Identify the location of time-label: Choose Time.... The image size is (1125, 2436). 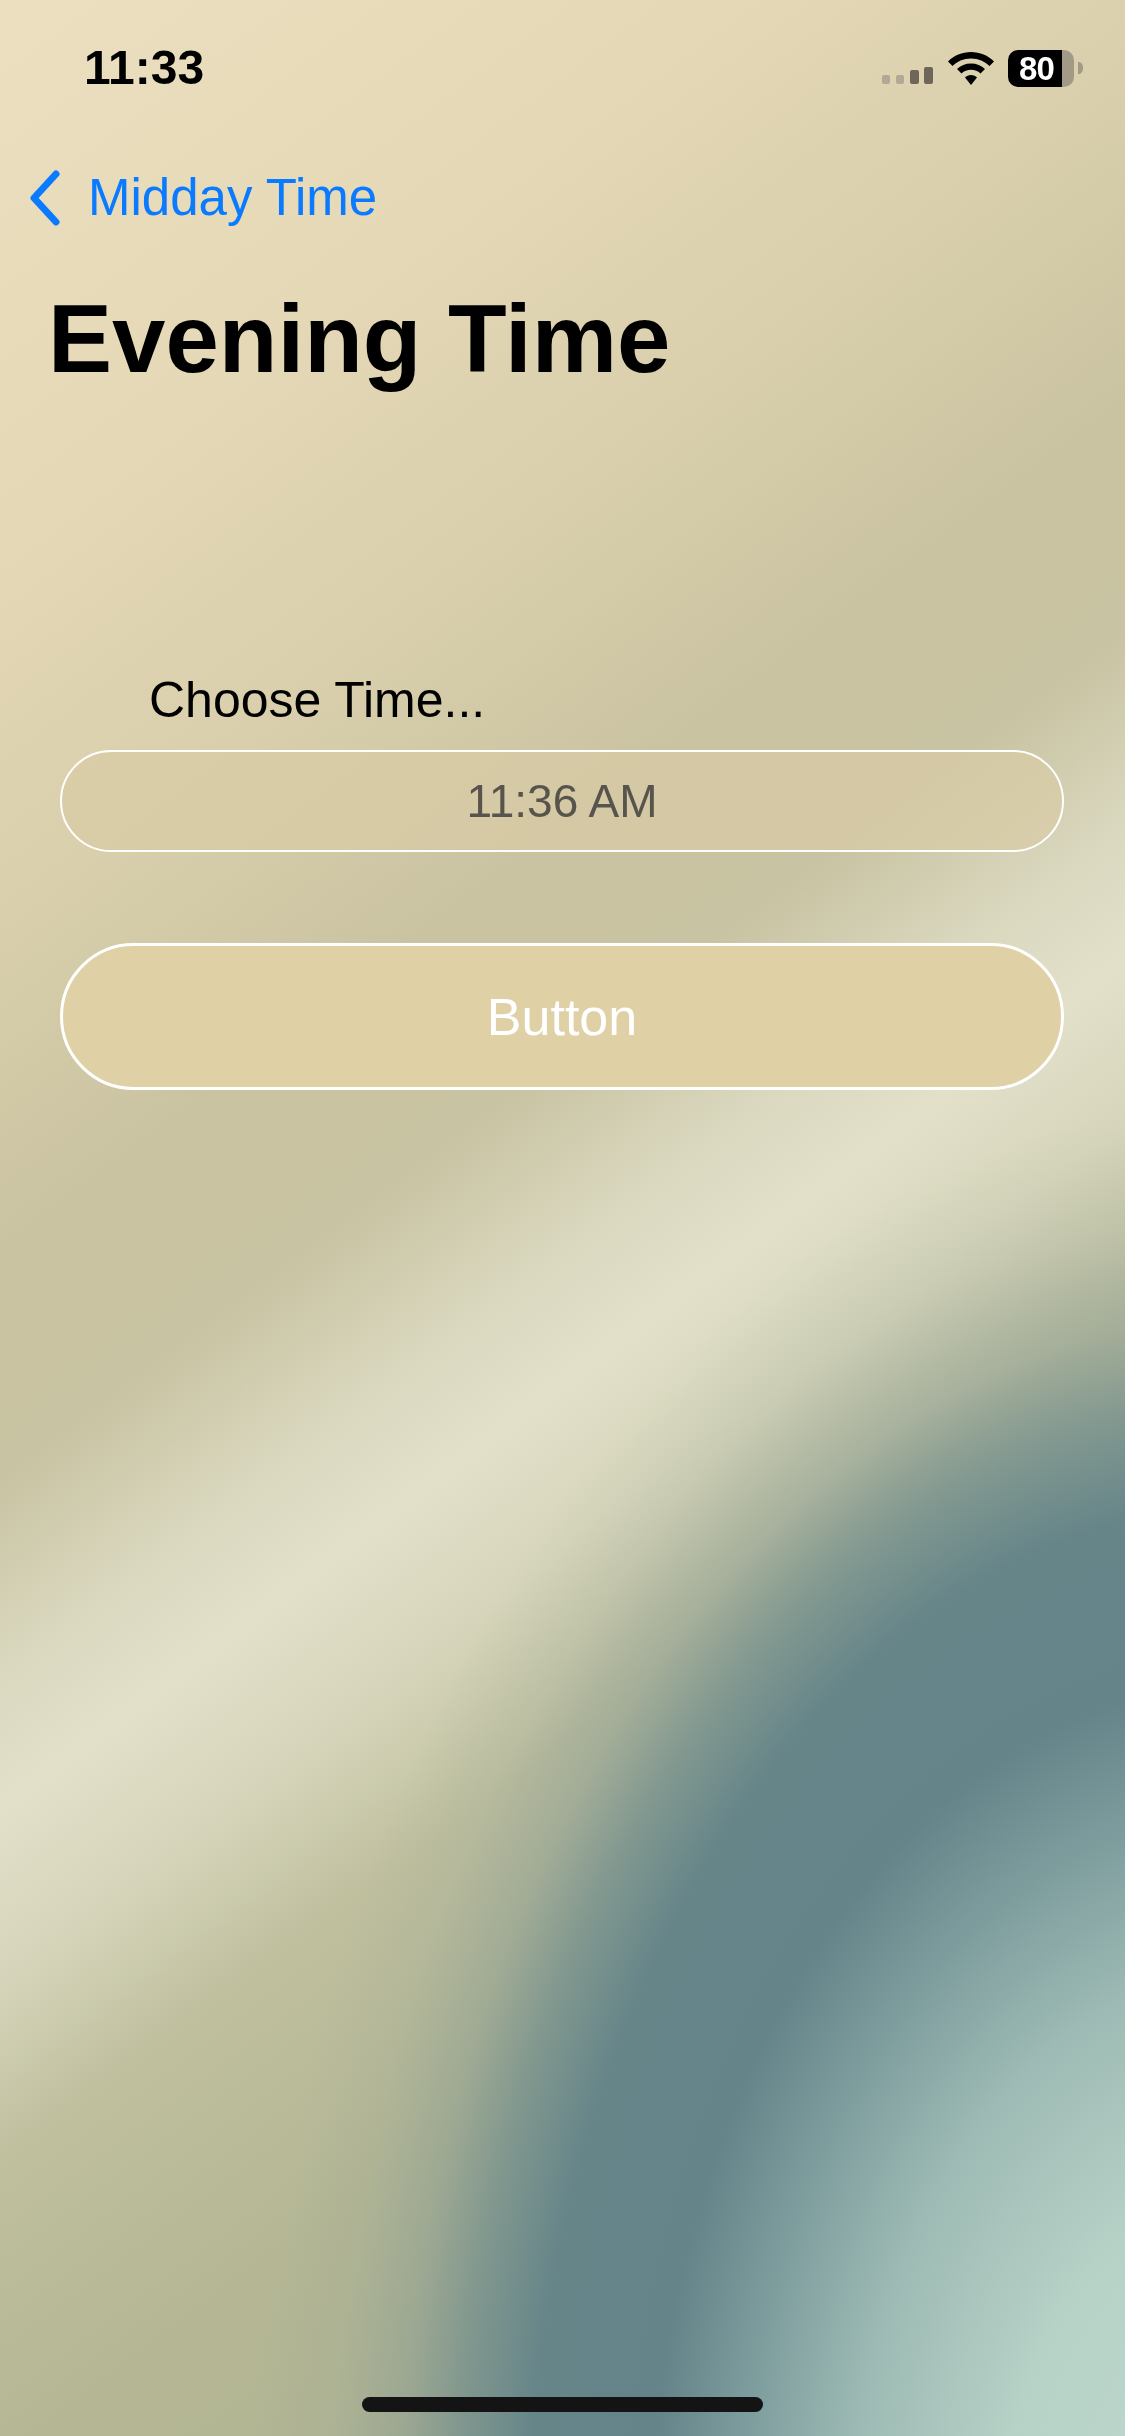
(317, 701).